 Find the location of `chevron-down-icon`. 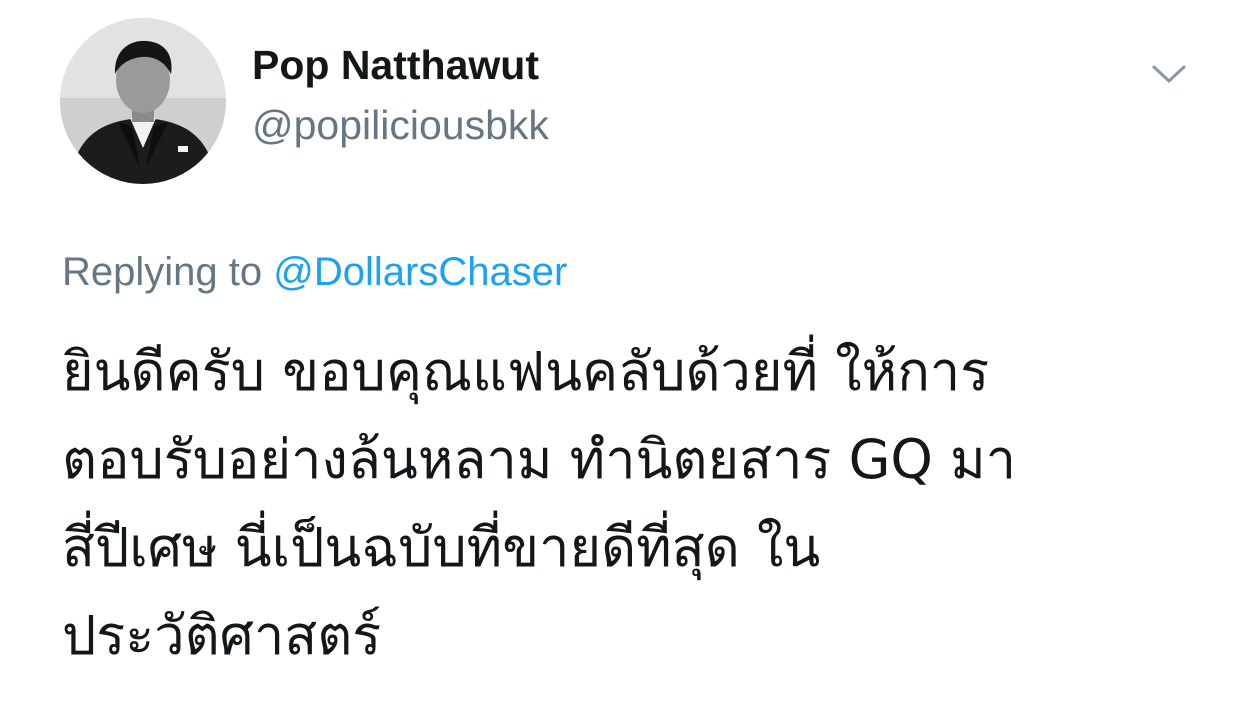

chevron-down-icon is located at coordinates (1169, 74).